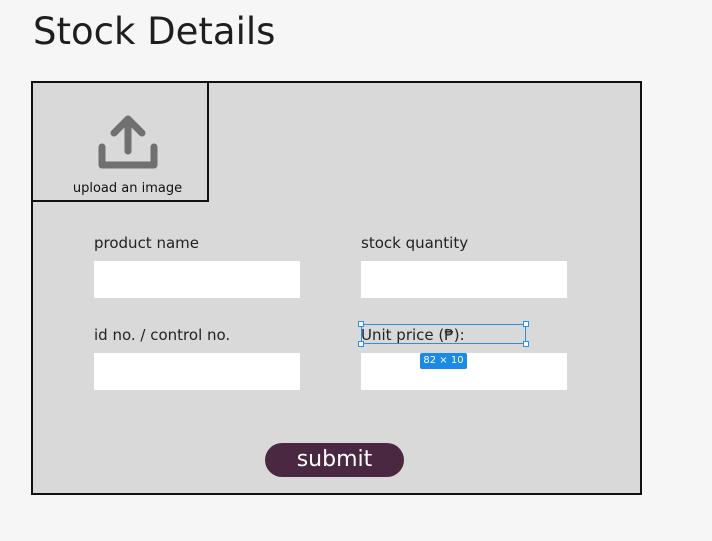 The image size is (712, 541). Describe the element at coordinates (154, 31) in the screenshot. I see `page-title: Stock Details` at that location.